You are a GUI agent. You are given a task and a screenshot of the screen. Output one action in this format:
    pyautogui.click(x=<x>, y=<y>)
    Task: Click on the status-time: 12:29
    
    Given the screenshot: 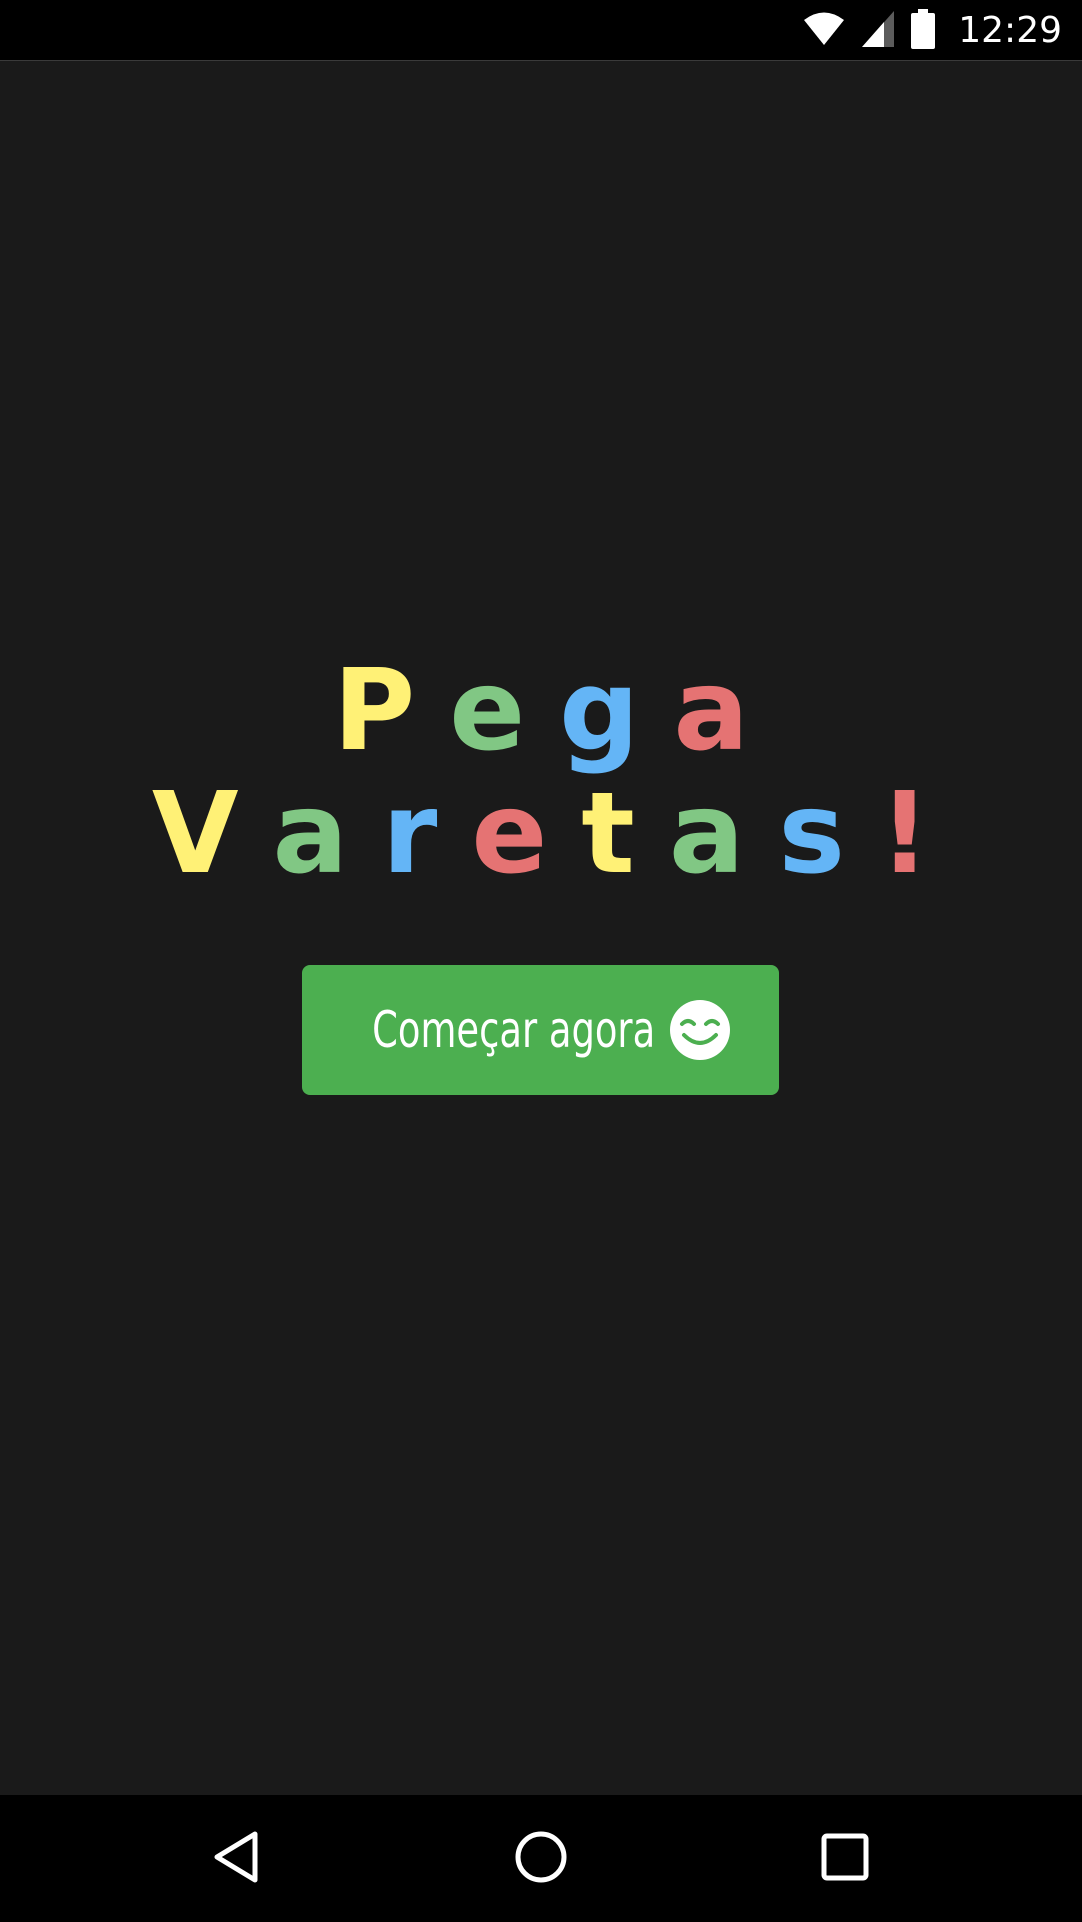 What is the action you would take?
    pyautogui.click(x=1010, y=30)
    